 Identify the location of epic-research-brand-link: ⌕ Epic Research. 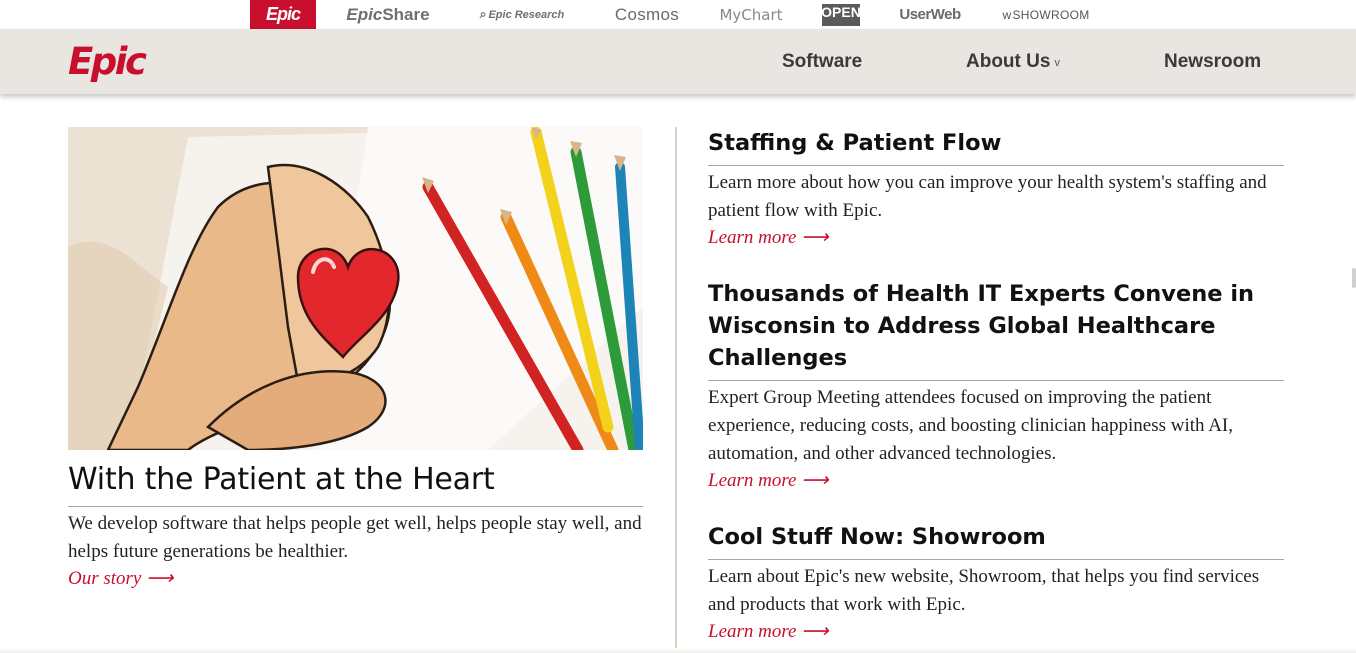
(522, 14).